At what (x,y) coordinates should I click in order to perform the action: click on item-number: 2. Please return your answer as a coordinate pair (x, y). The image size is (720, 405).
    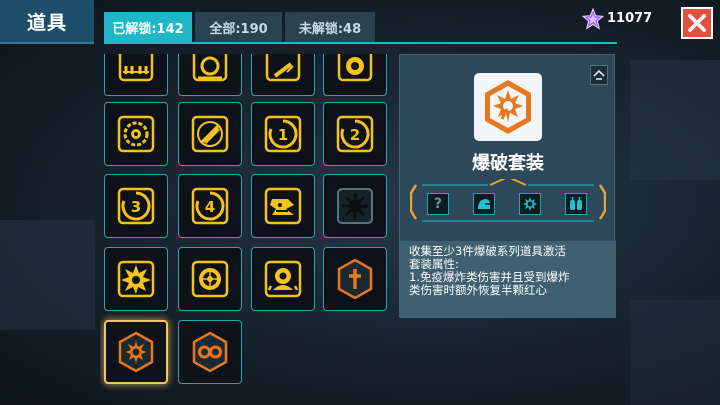
    Looking at the image, I should click on (355, 135).